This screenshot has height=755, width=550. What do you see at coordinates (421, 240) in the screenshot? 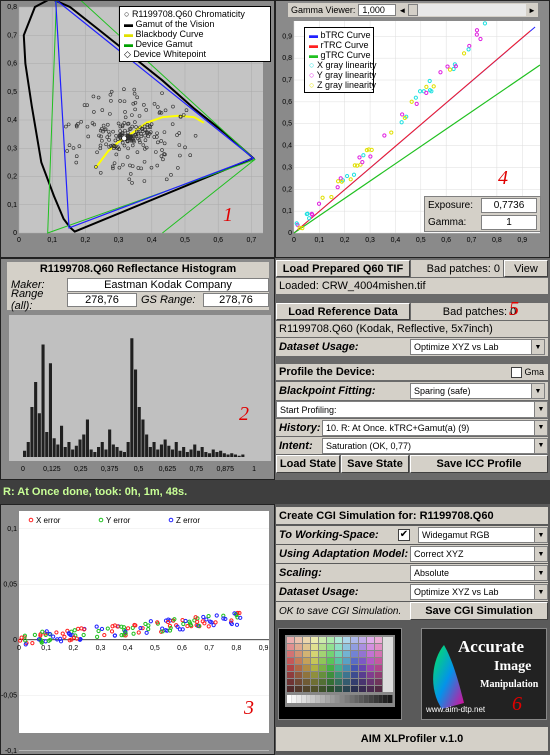
I see `x-tick-label: 0,5` at bounding box center [421, 240].